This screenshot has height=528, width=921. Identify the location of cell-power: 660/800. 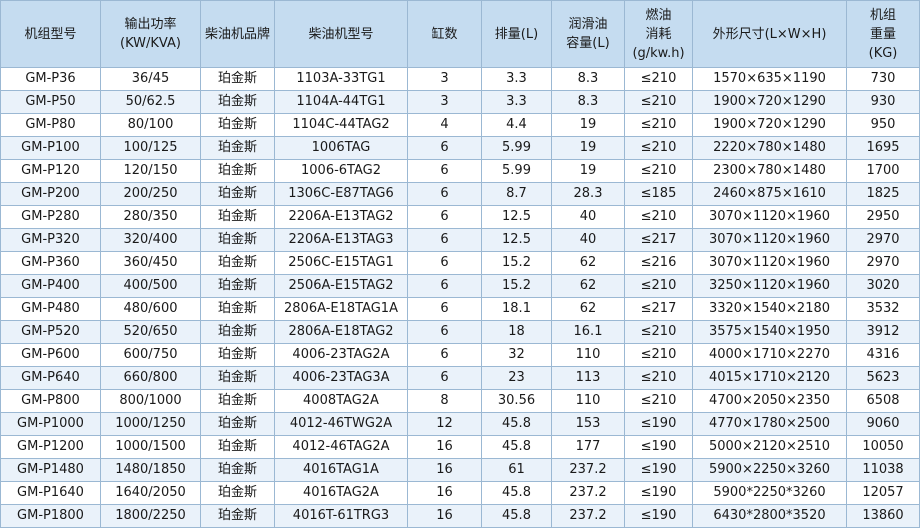
(150, 378).